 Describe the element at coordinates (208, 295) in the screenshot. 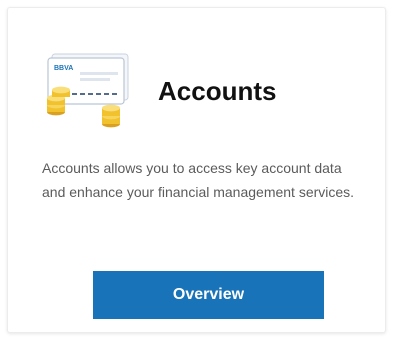

I see `overview-button: Overview` at that location.